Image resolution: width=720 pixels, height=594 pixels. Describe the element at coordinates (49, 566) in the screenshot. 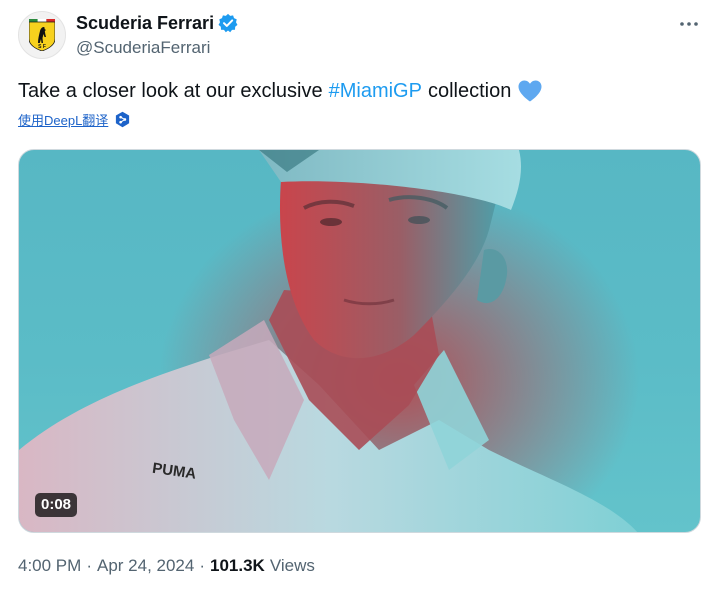

I see `tweet-time: 4:00 PM` at that location.